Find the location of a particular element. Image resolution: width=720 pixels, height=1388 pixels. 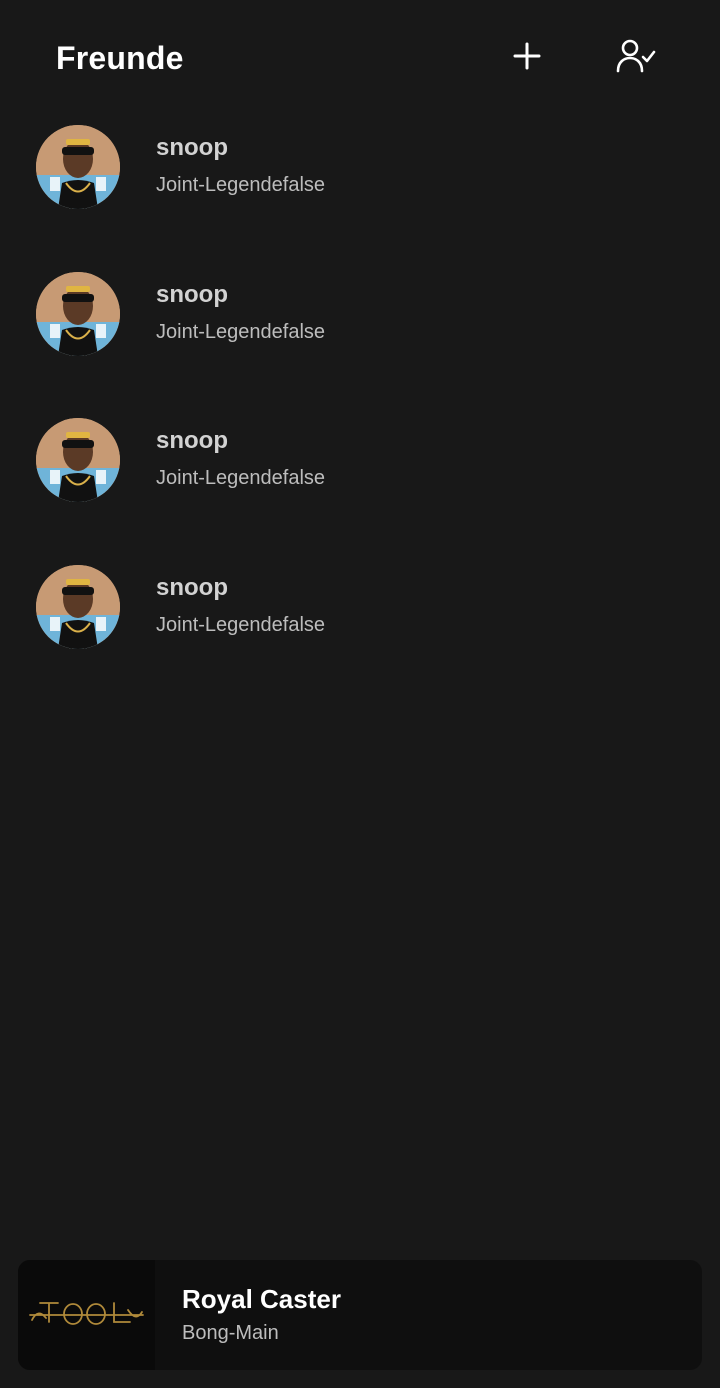

friend-requests-button is located at coordinates (636, 56).